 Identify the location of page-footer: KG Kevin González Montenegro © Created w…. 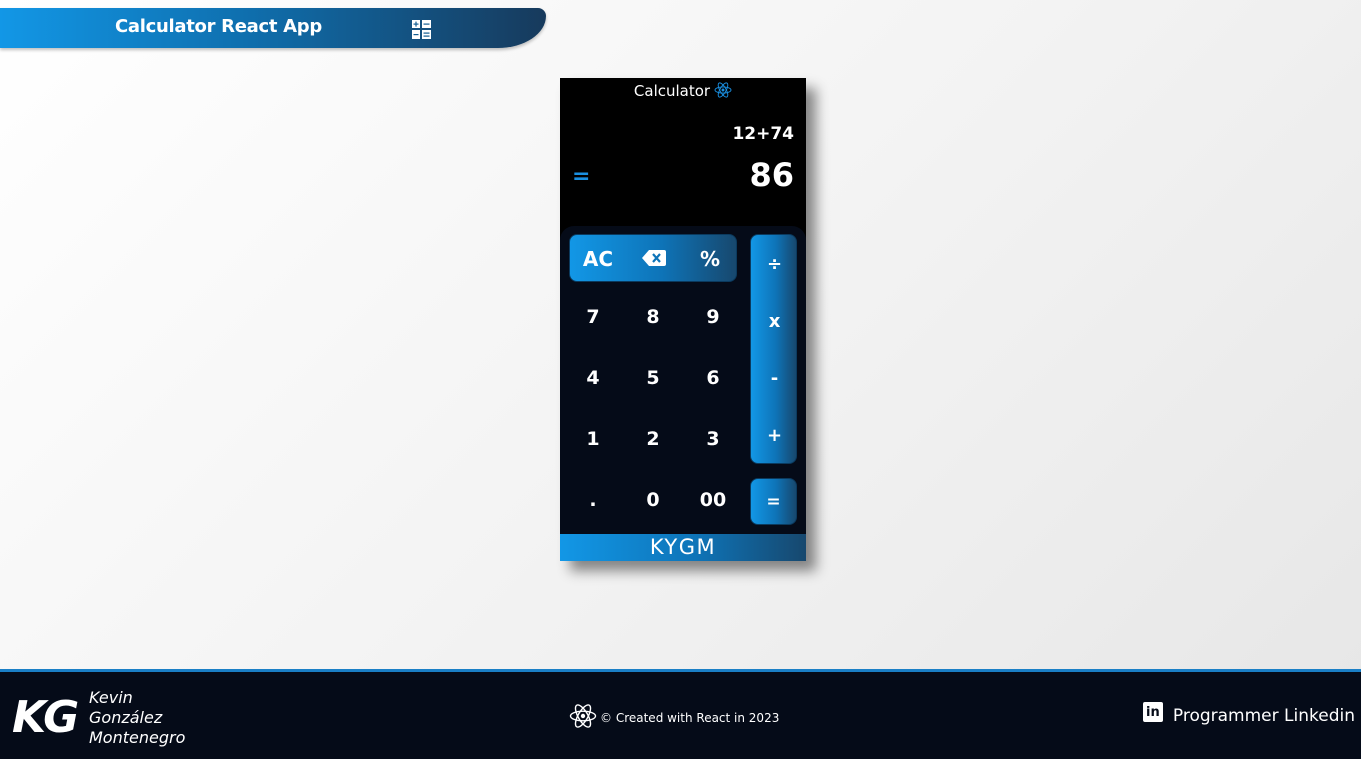
(680, 714).